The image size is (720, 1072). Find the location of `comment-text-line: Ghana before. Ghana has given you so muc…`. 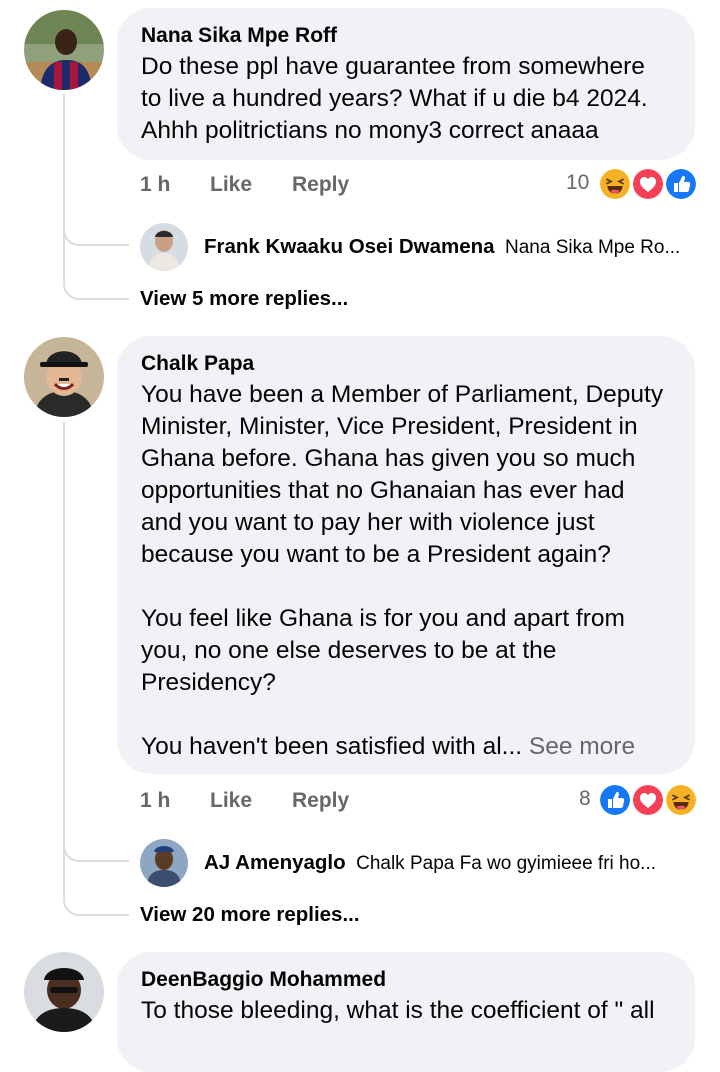

comment-text-line: Ghana before. Ghana has given you so muc… is located at coordinates (388, 458).